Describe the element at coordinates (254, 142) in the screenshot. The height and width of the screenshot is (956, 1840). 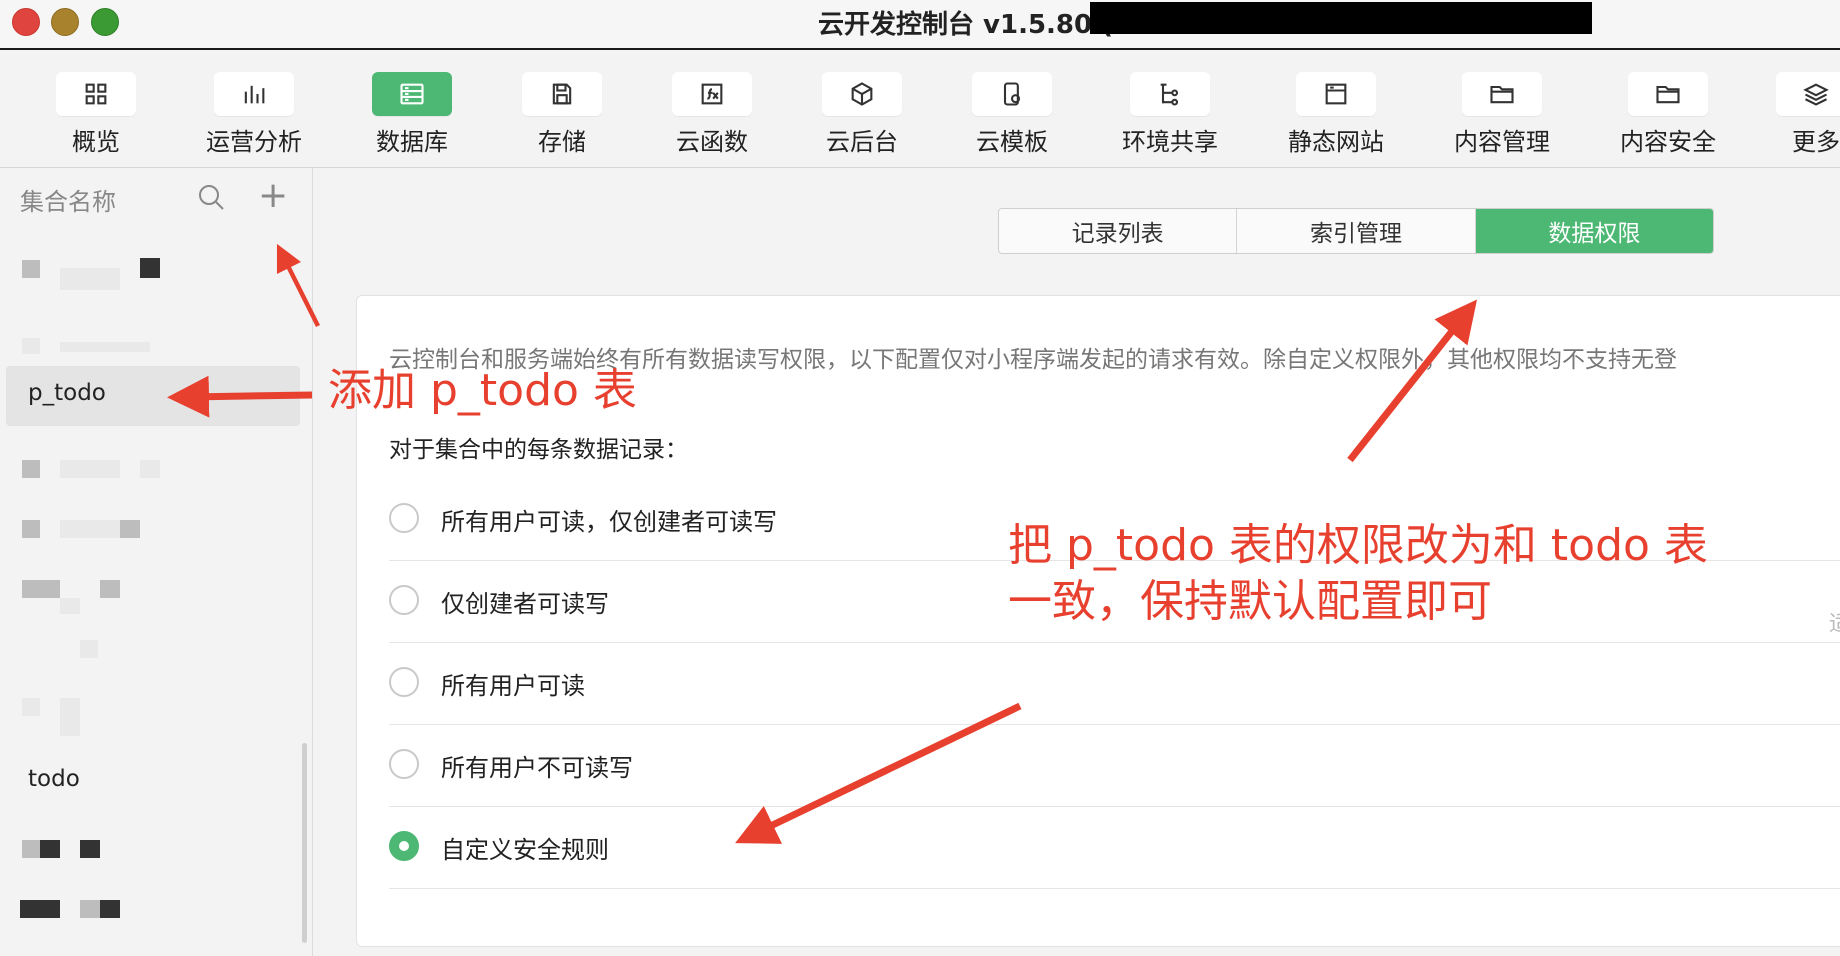
I see `toolbar-label: 运营分析` at that location.